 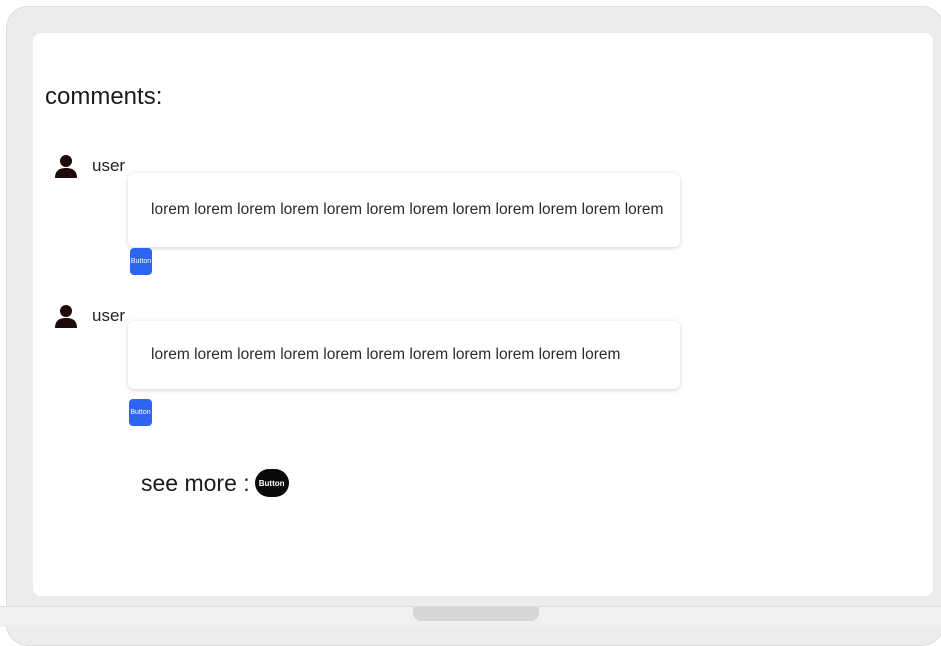 What do you see at coordinates (195, 482) in the screenshot?
I see `see-more-label: see more :` at bounding box center [195, 482].